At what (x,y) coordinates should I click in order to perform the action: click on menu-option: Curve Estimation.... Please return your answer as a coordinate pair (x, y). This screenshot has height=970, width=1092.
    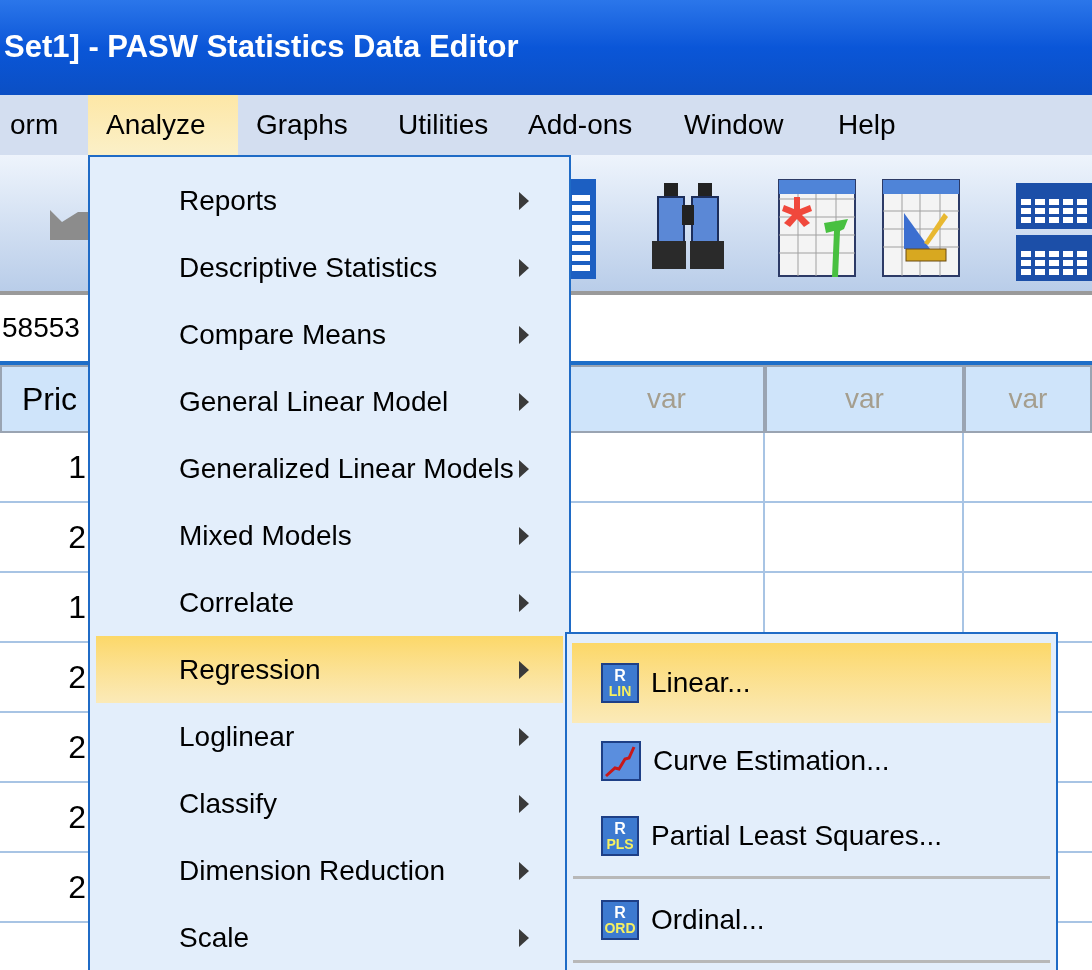
    Looking at the image, I should click on (811, 760).